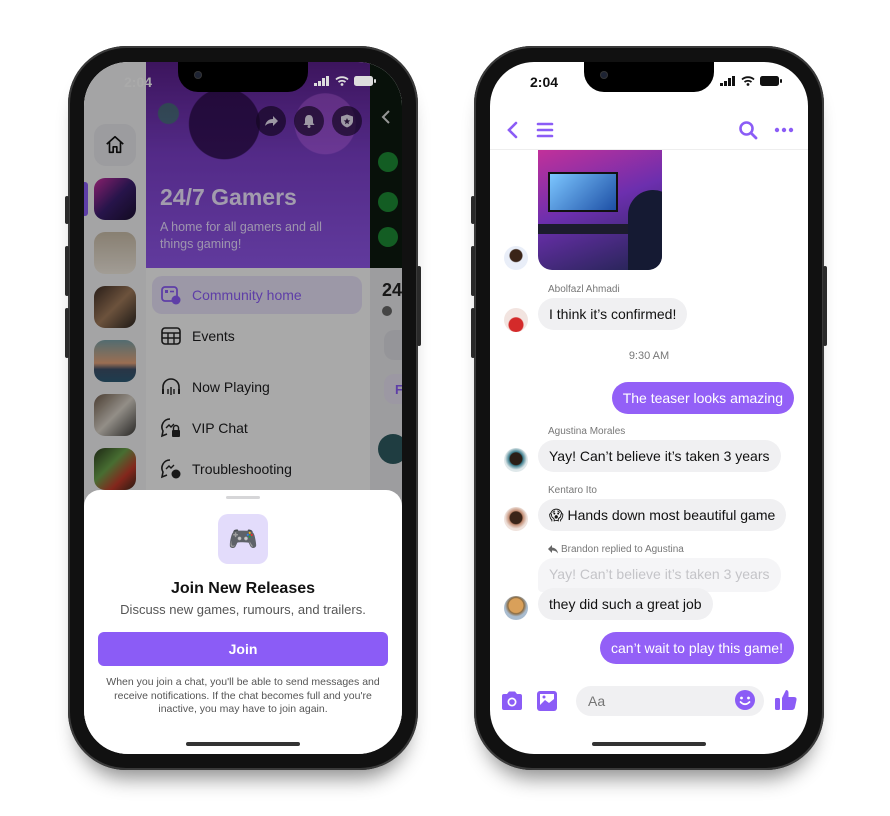  I want to click on thumbs-up-icon, so click(786, 700).